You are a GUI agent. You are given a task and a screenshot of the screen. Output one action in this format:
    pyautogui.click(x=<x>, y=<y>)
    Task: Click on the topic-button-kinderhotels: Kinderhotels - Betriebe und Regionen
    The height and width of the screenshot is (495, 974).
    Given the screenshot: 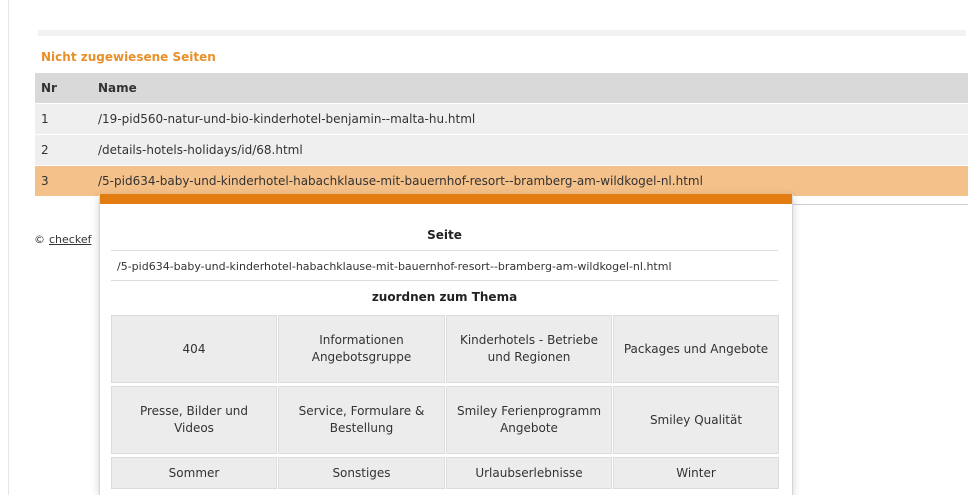 What is the action you would take?
    pyautogui.click(x=529, y=349)
    